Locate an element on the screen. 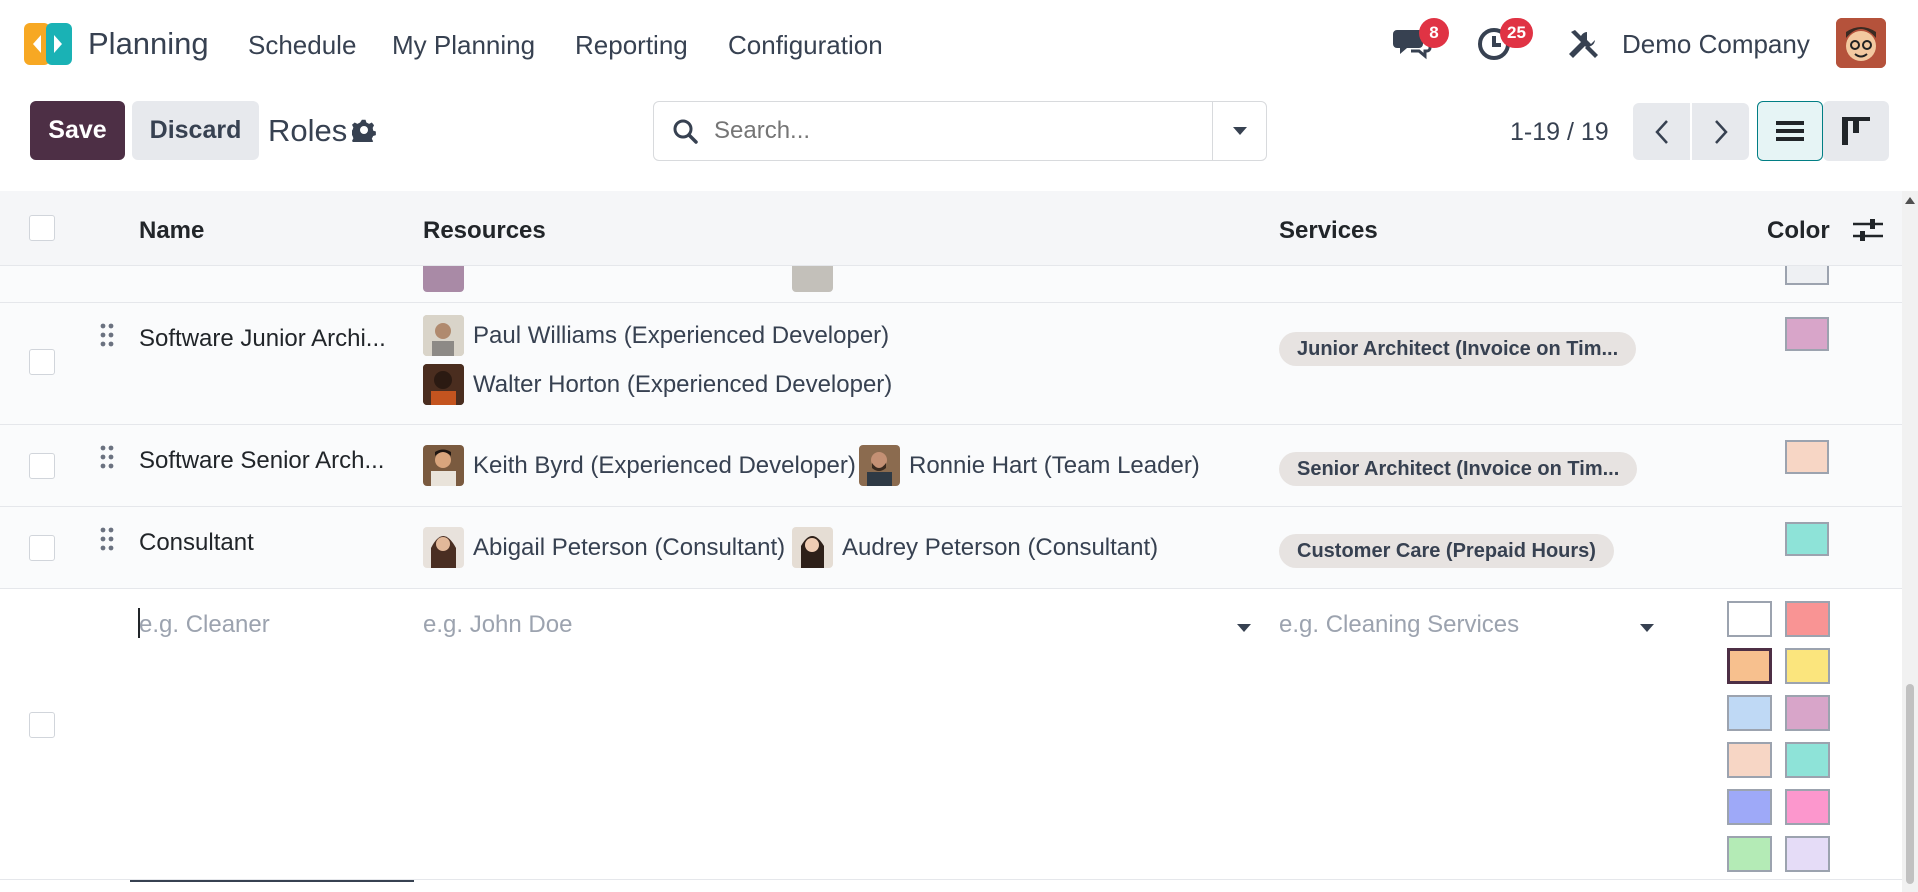 This screenshot has width=1918, height=892. kanban-view-button is located at coordinates (1856, 131).